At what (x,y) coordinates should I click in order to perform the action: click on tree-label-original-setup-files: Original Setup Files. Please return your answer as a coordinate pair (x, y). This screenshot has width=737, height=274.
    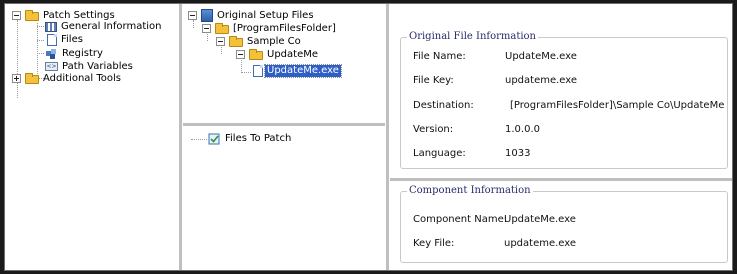
    Looking at the image, I should click on (265, 15).